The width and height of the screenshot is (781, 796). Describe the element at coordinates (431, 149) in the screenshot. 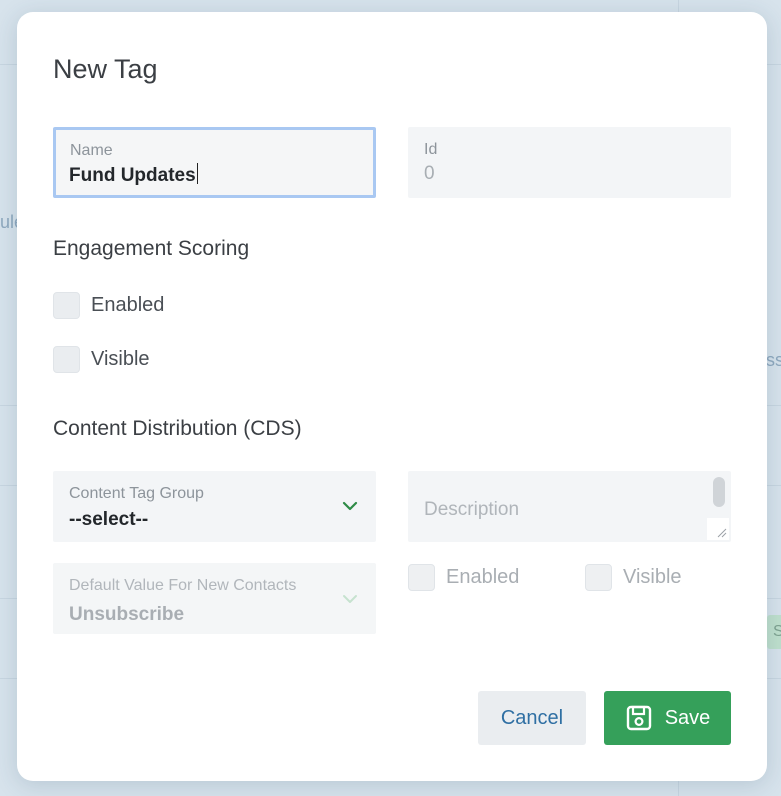

I see `id-label: Id` at that location.